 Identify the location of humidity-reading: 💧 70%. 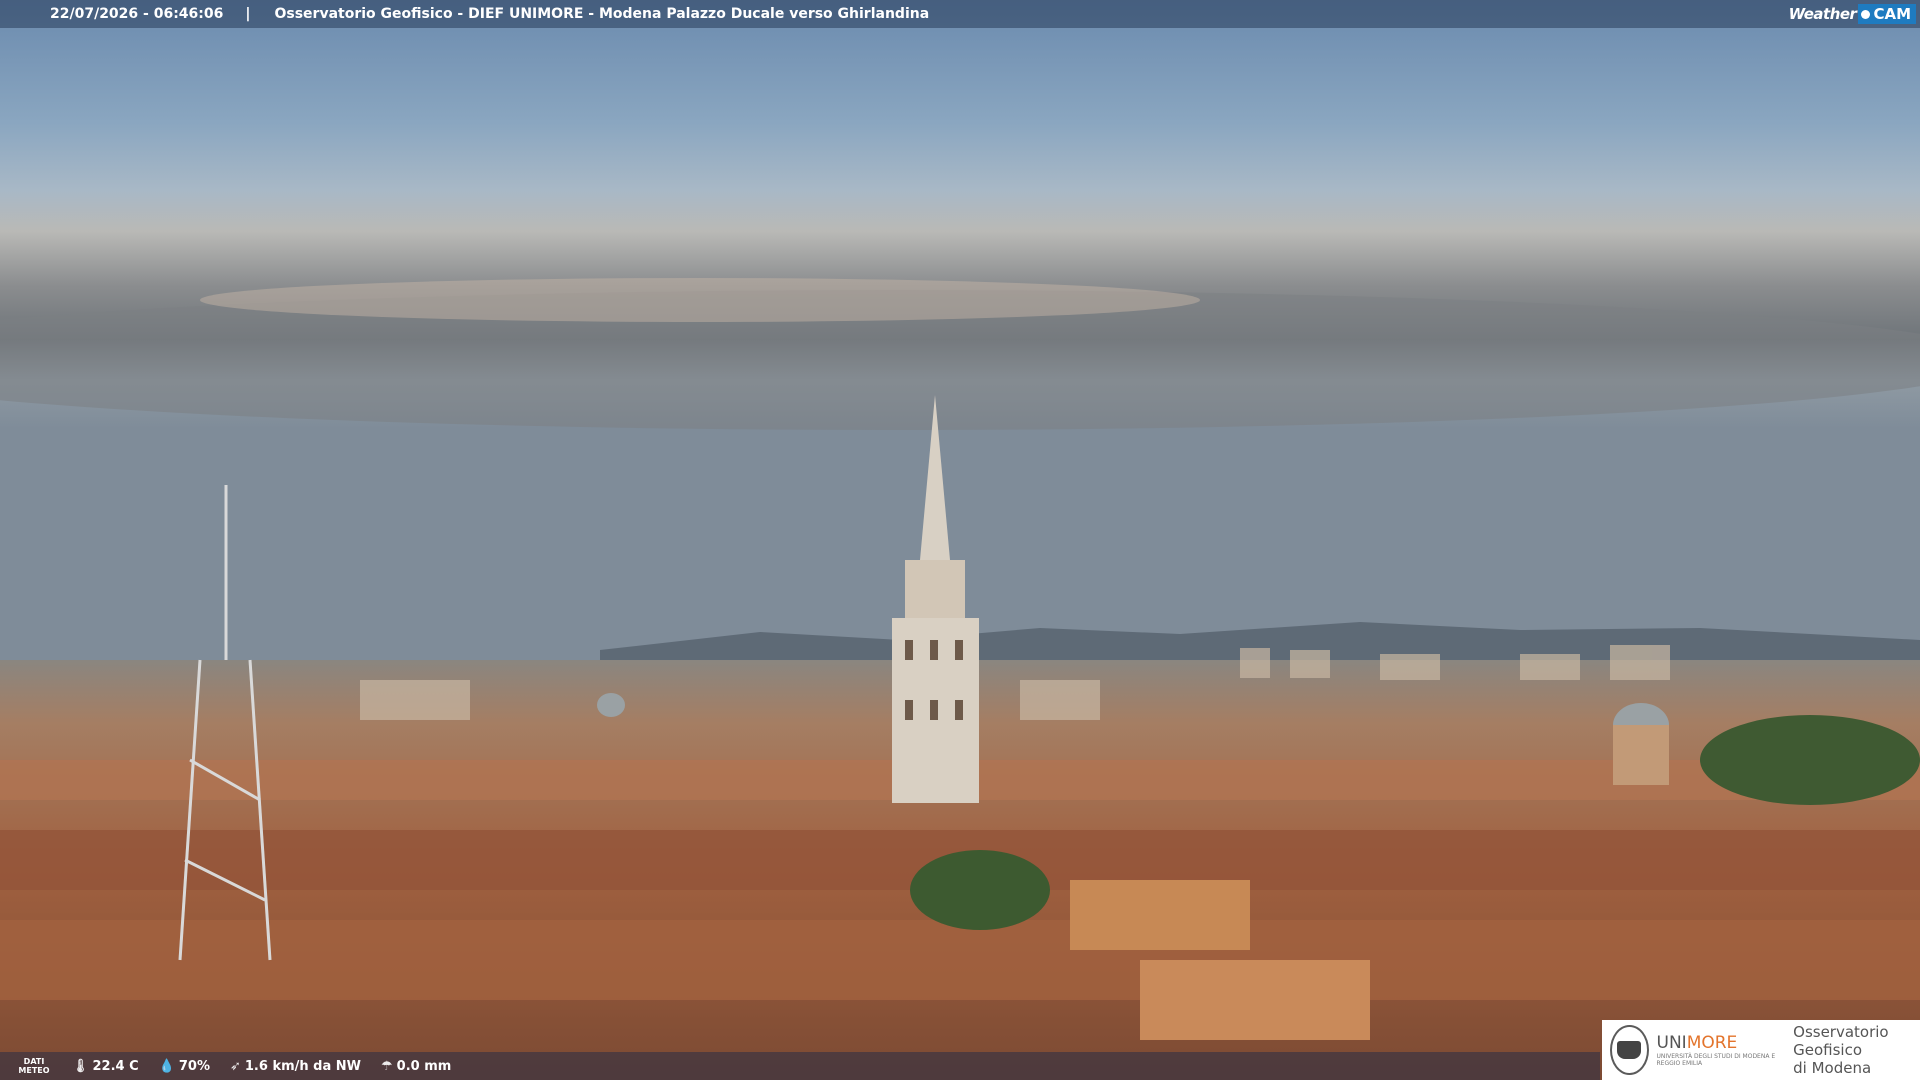
(184, 1066).